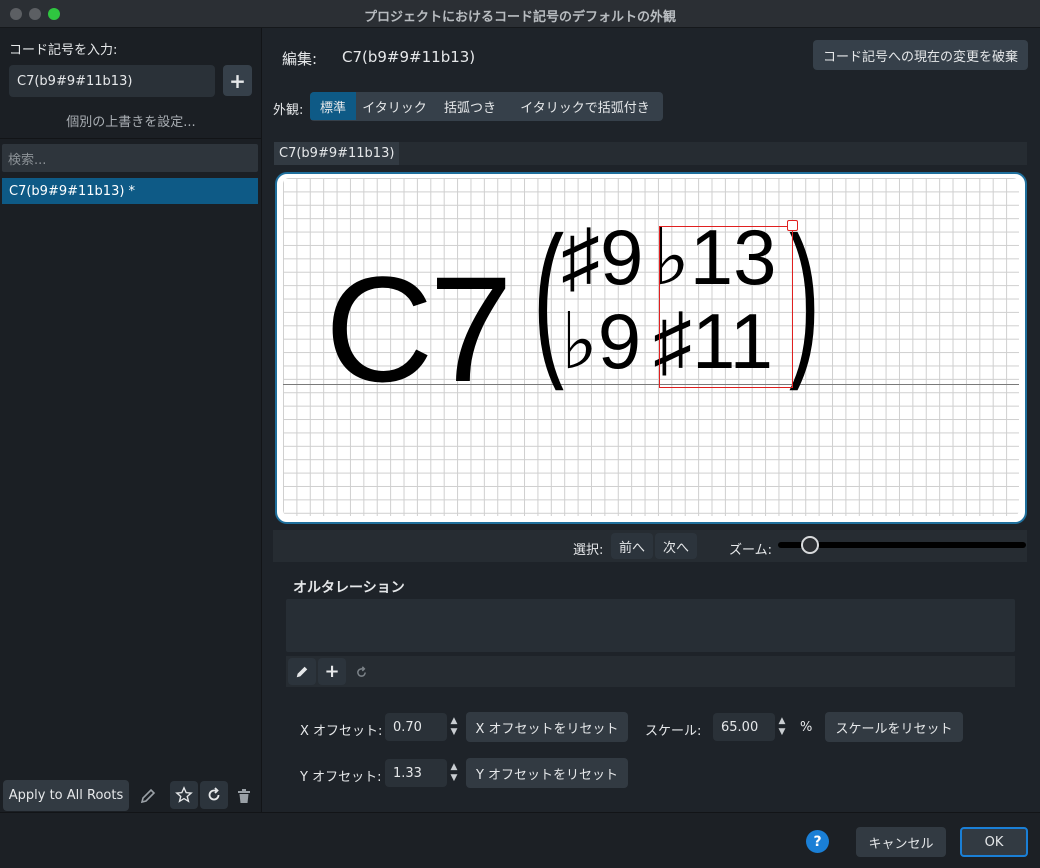  Describe the element at coordinates (66, 795) in the screenshot. I see `apply-to-all-roots-button: Apply to All Roots` at that location.